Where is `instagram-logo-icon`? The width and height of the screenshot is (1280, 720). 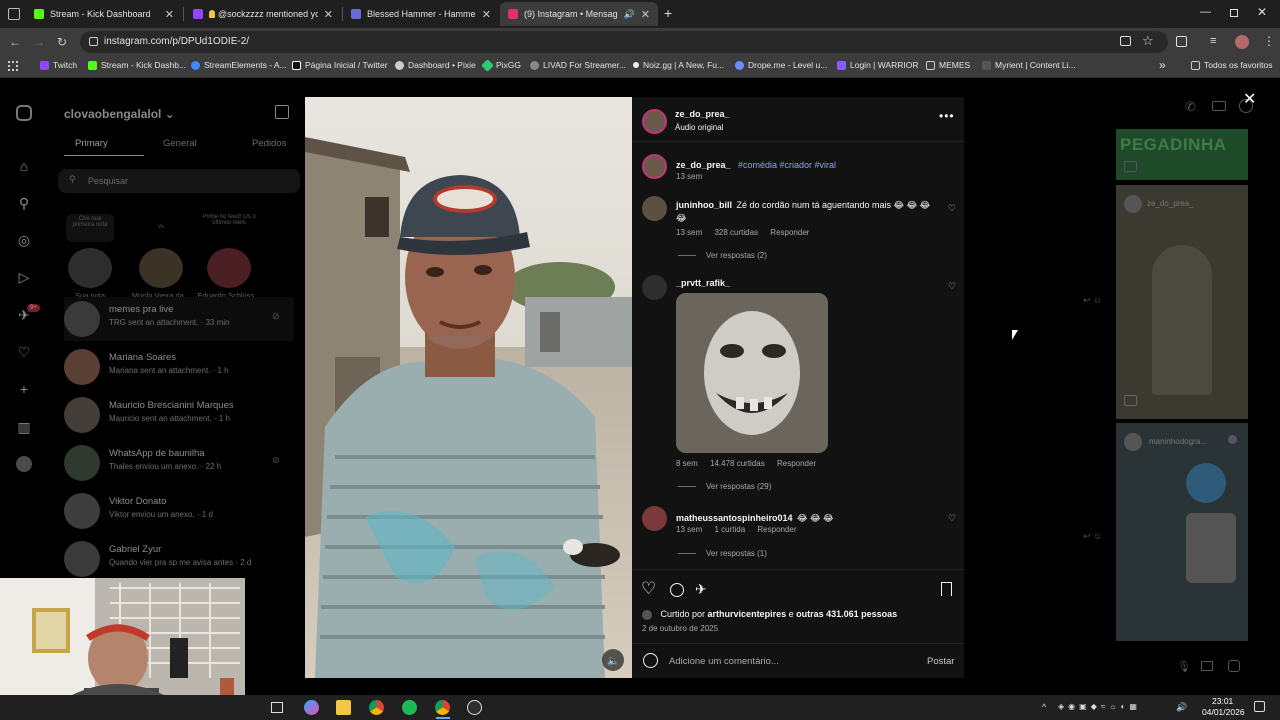 instagram-logo-icon is located at coordinates (24, 113).